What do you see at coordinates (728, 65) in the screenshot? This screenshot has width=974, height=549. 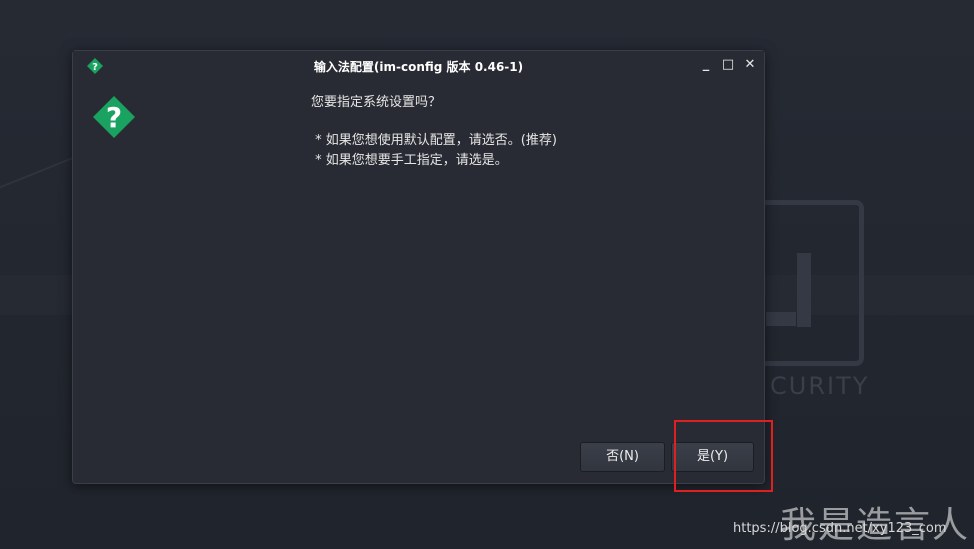 I see `maximize-button: □` at bounding box center [728, 65].